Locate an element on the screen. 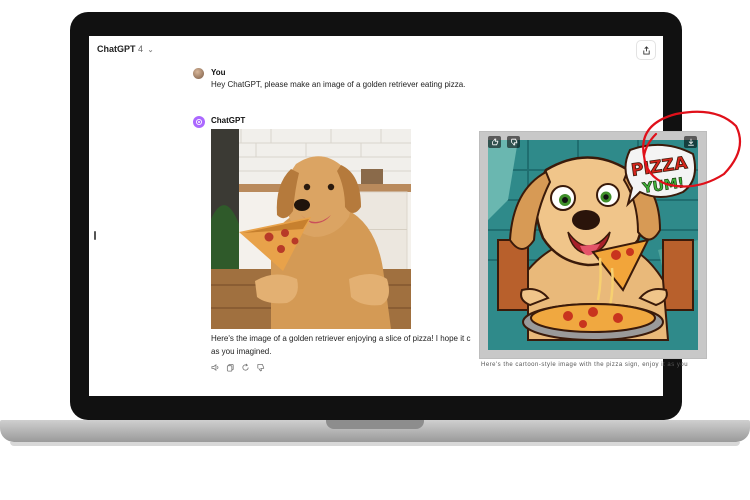 The image size is (750, 500). copy-icon is located at coordinates (230, 367).